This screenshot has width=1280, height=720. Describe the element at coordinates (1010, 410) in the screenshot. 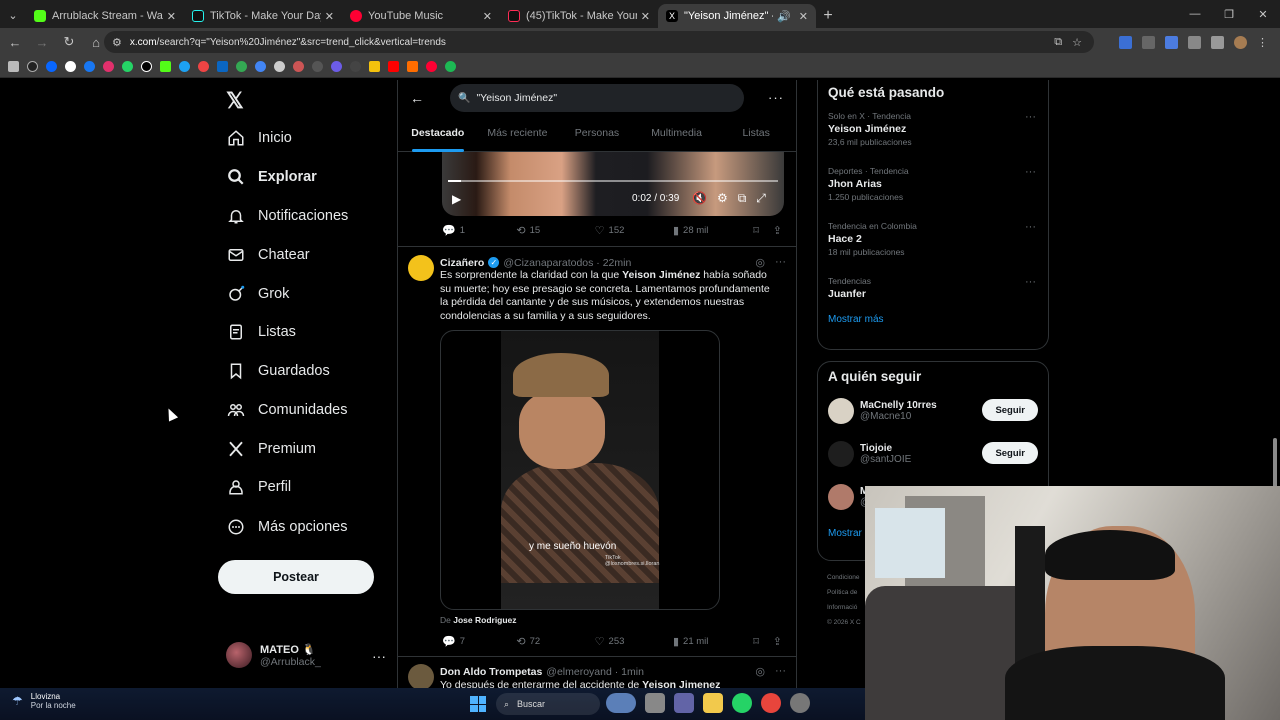

I see `follow-button: Seguir` at that location.